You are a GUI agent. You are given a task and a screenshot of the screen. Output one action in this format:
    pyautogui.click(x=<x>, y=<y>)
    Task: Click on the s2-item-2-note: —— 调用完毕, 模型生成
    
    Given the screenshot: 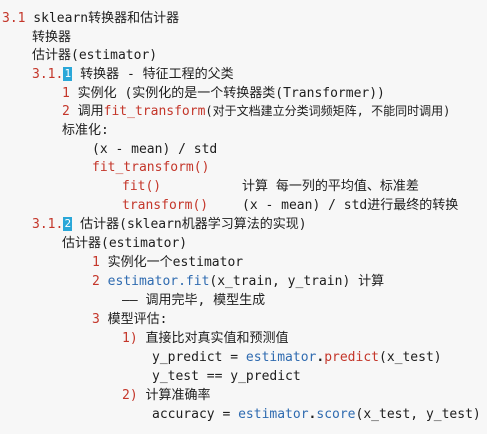 What is the action you would take?
    pyautogui.click(x=194, y=300)
    